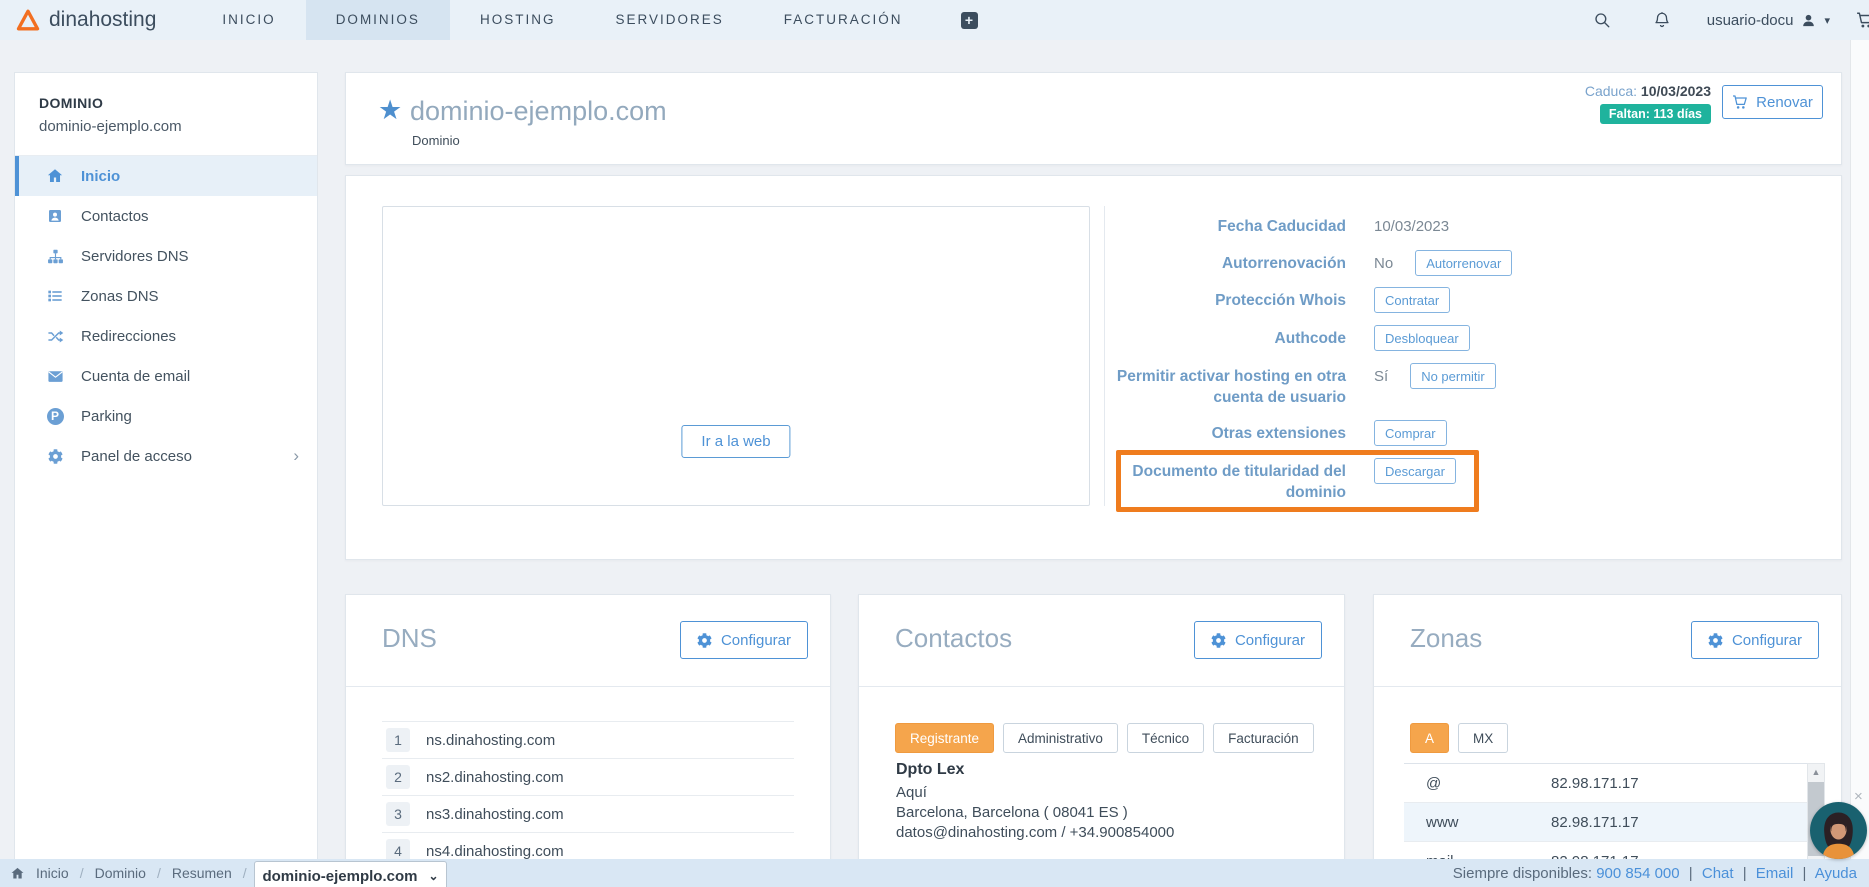  I want to click on breadcrumb-inicio: Inicio, so click(52, 873).